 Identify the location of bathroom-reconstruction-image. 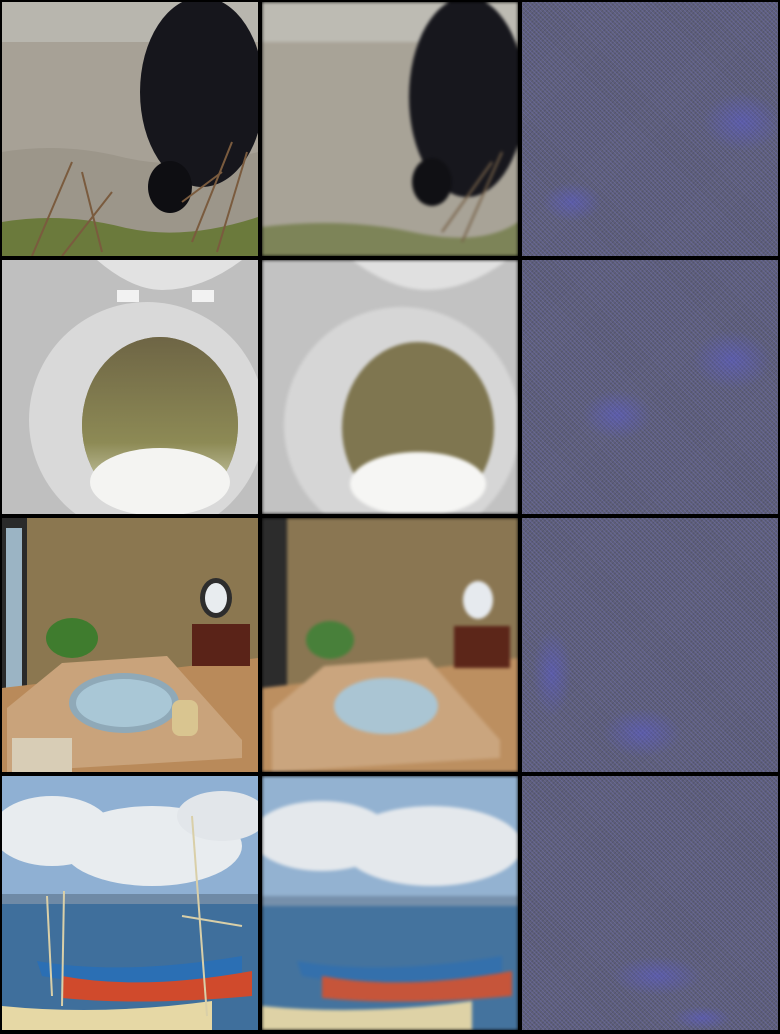
(390, 645).